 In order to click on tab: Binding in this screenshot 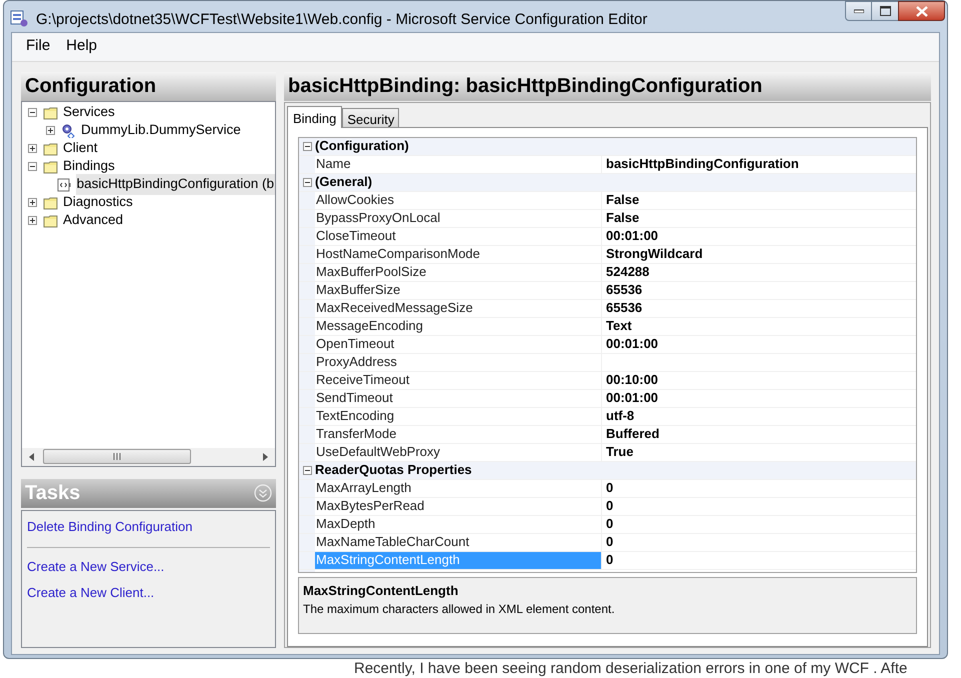, I will do `click(314, 117)`.